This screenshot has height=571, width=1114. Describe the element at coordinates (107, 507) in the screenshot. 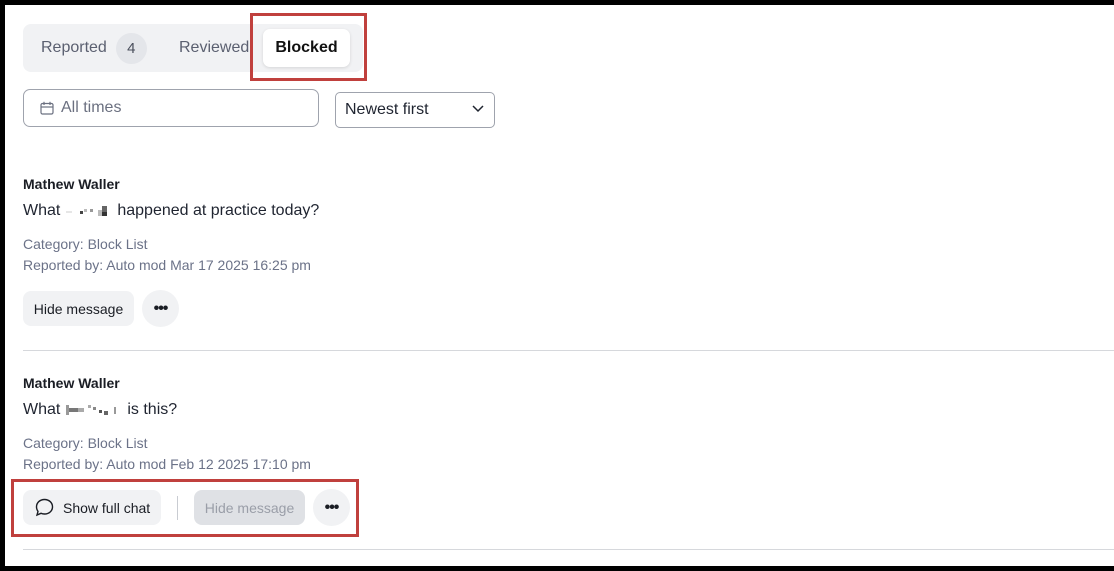

I see `show-full-chat-label: Show full chat` at that location.